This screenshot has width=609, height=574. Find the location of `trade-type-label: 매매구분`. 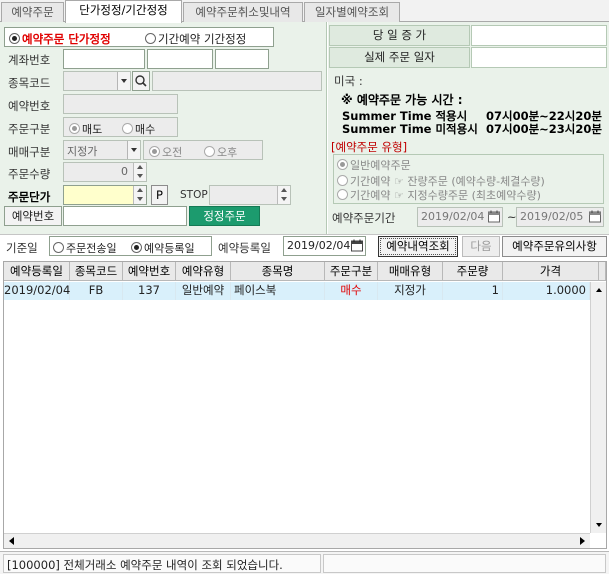

trade-type-label: 매매구분 is located at coordinates (29, 152).